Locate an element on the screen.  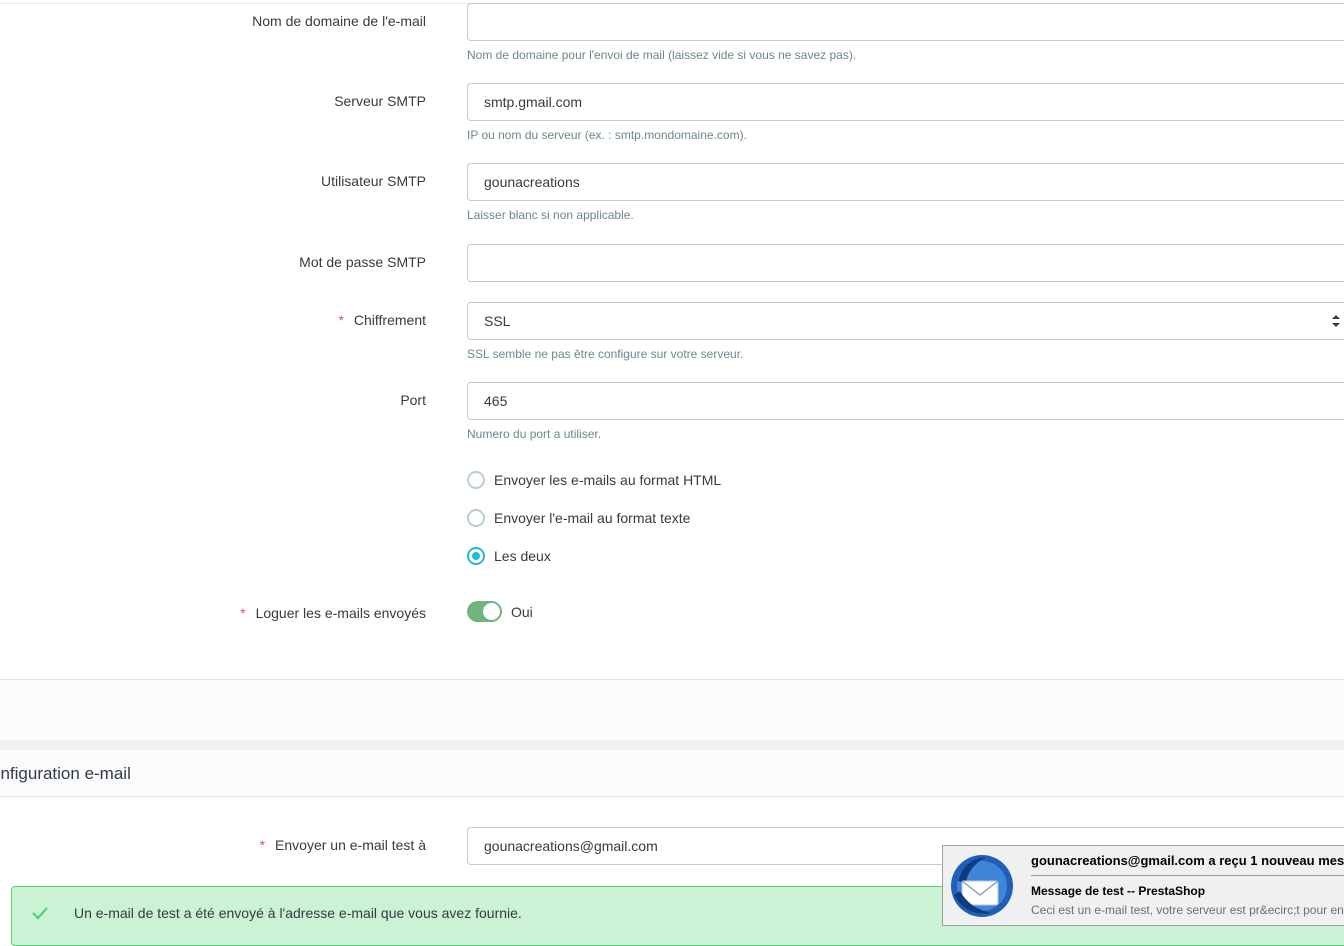
format-html-option: Envoyer les e-mails au format HTML is located at coordinates (594, 480).